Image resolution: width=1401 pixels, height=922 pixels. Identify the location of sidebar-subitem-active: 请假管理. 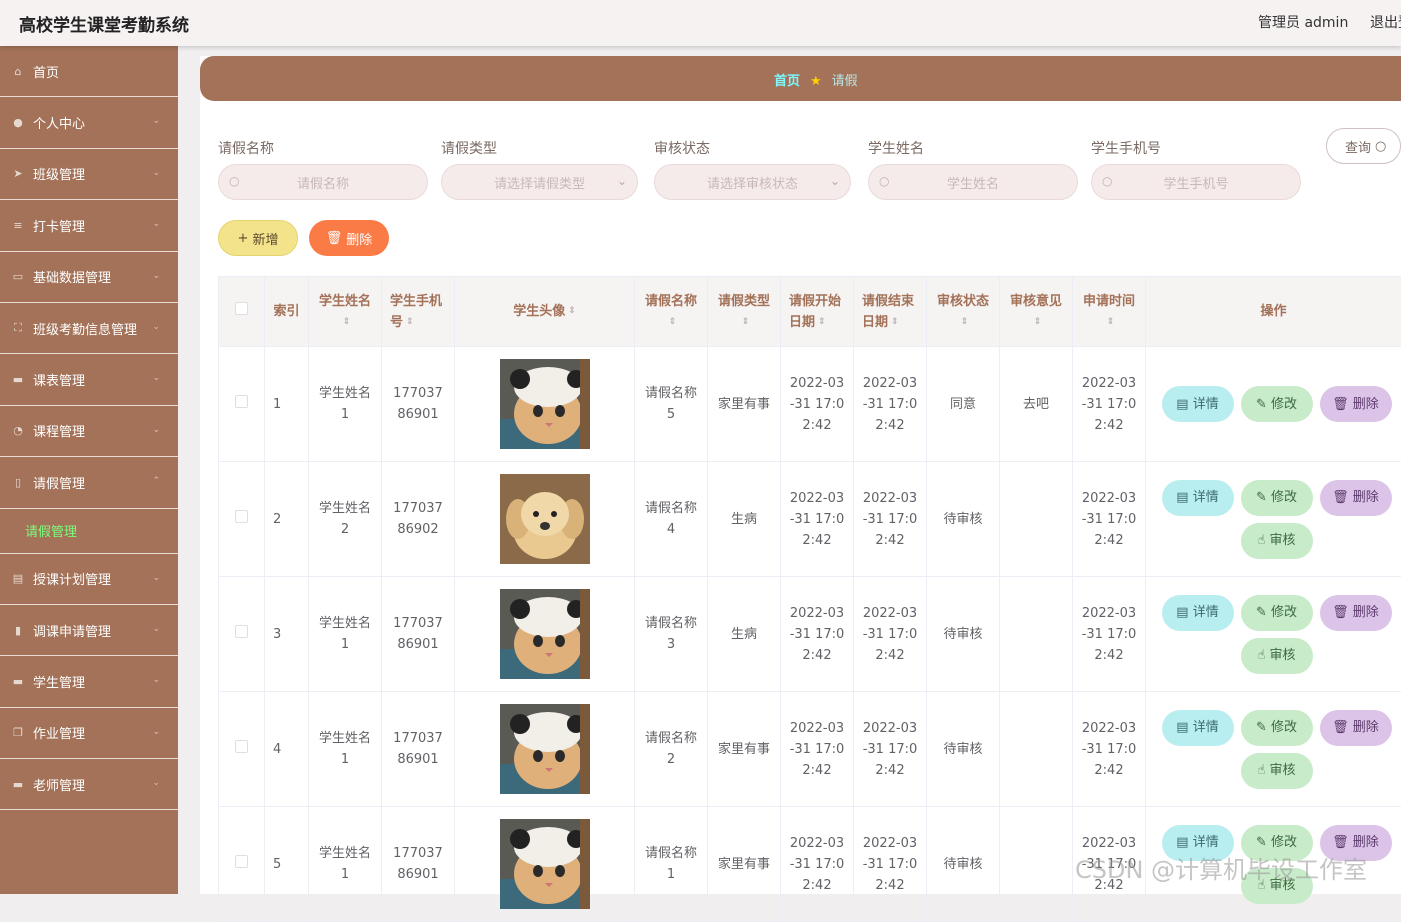
(89, 531).